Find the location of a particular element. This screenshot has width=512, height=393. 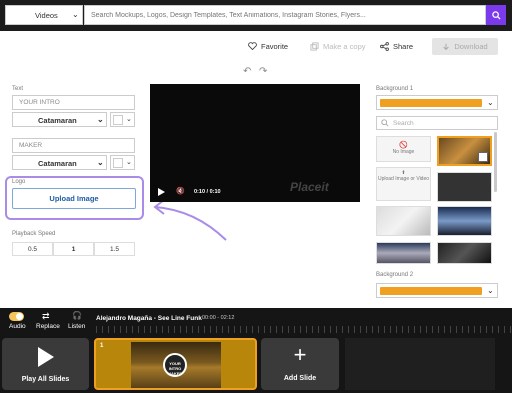

text-input-1: YOUR INTRO is located at coordinates (73, 102).